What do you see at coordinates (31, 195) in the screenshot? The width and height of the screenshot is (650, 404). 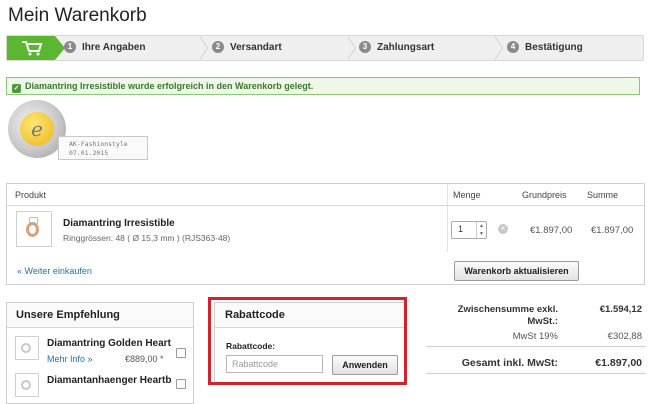 I see `column-header-product: Produkt` at bounding box center [31, 195].